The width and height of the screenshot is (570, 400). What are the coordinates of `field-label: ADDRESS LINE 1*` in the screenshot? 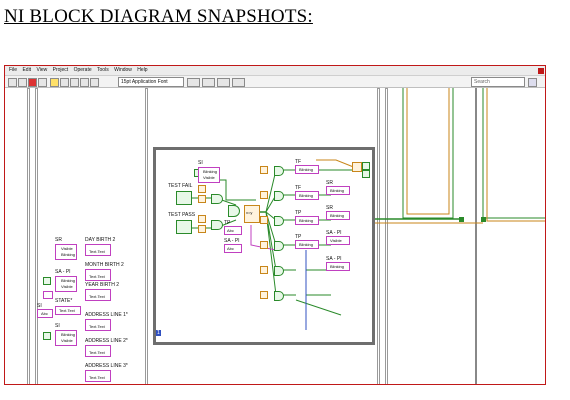 It's located at (106, 315).